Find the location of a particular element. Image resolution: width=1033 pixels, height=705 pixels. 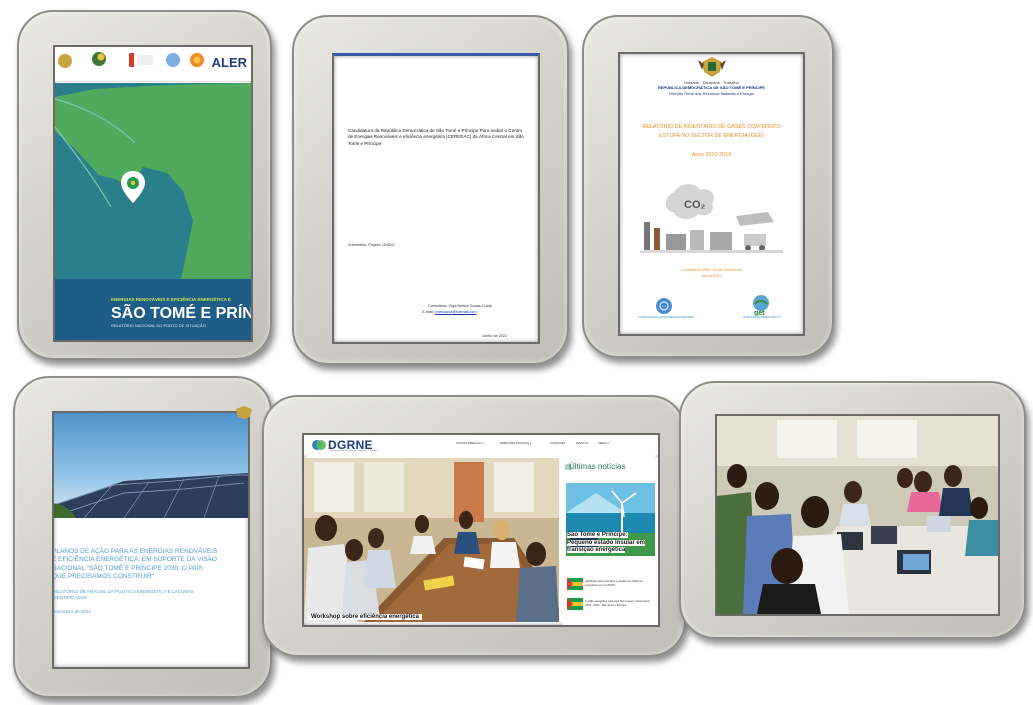

consultant-email: E-mail: eneisousa@hotmail.com is located at coordinates (449, 312).